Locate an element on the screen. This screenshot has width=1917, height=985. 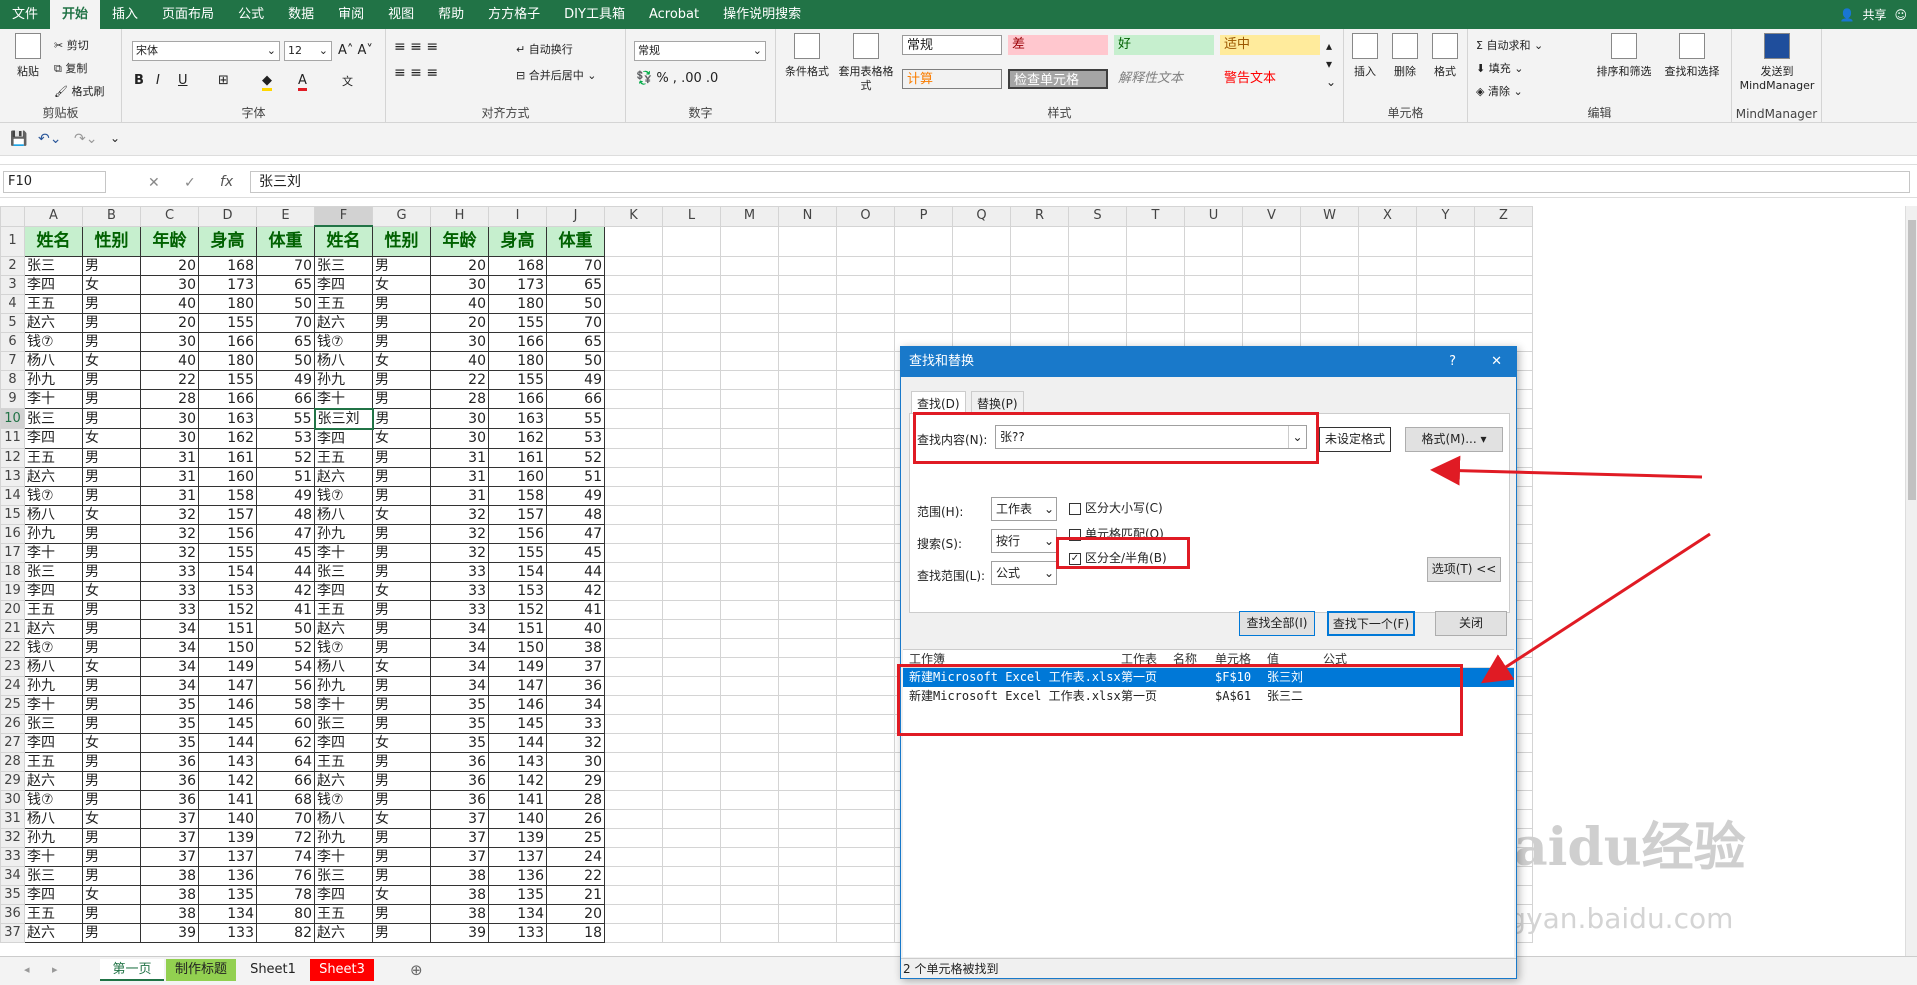
annotation-arrows is located at coordinates (1570, 569).